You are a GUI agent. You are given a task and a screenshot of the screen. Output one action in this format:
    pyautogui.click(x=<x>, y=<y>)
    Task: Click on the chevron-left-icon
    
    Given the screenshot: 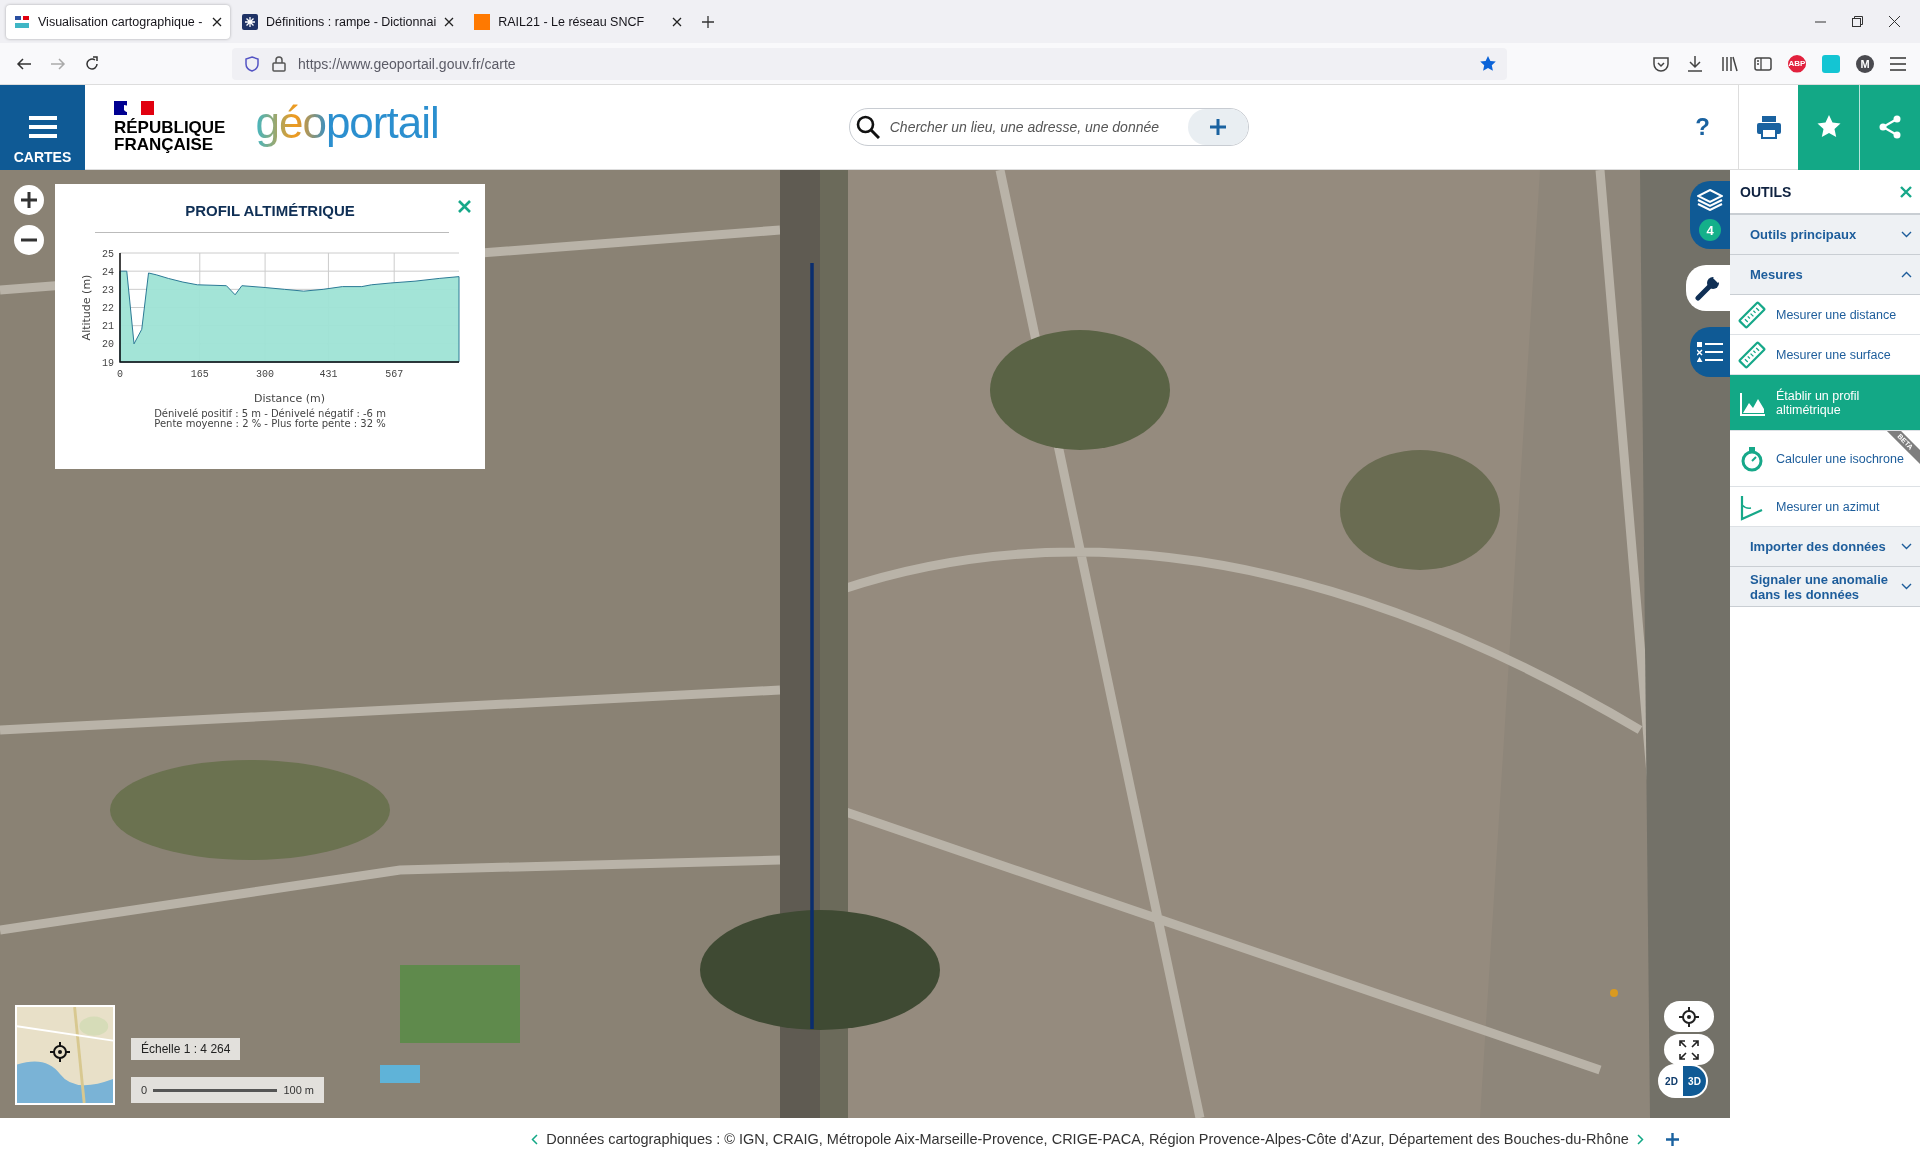 What is the action you would take?
    pyautogui.click(x=535, y=1139)
    